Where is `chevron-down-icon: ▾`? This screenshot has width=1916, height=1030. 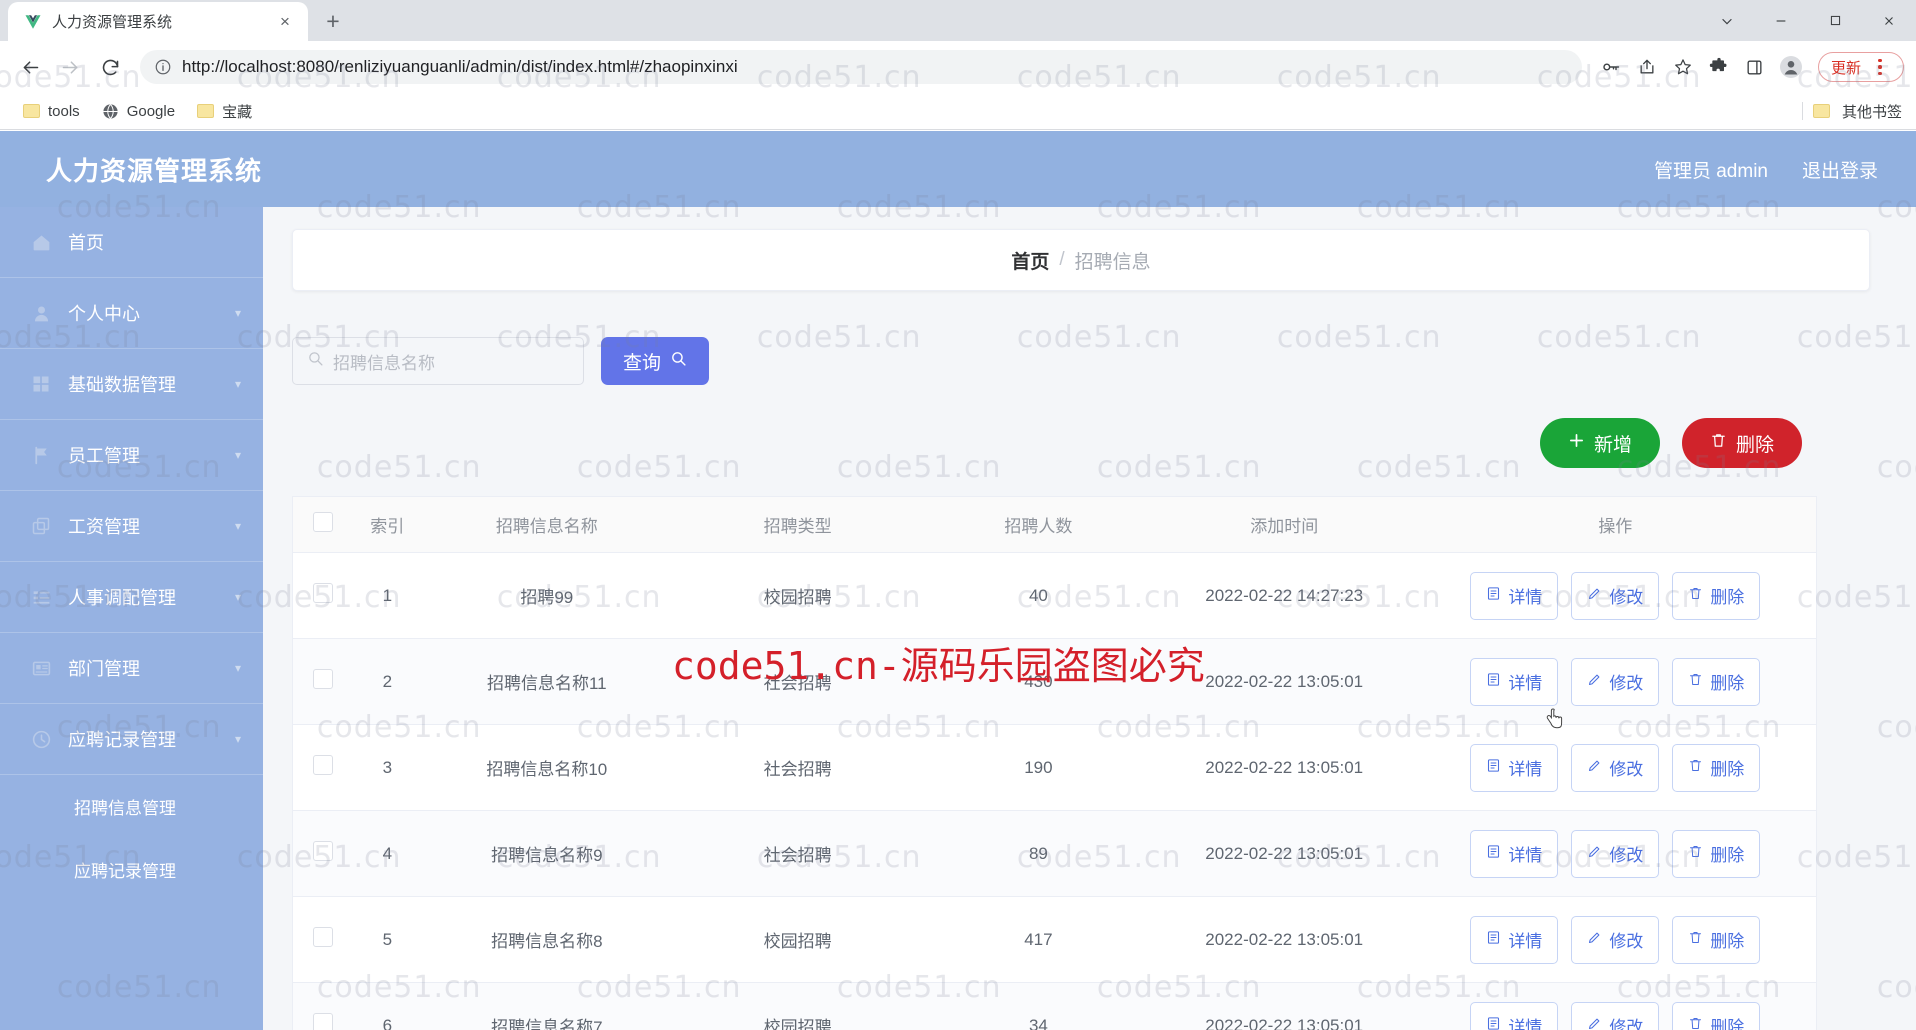 chevron-down-icon: ▾ is located at coordinates (237, 526).